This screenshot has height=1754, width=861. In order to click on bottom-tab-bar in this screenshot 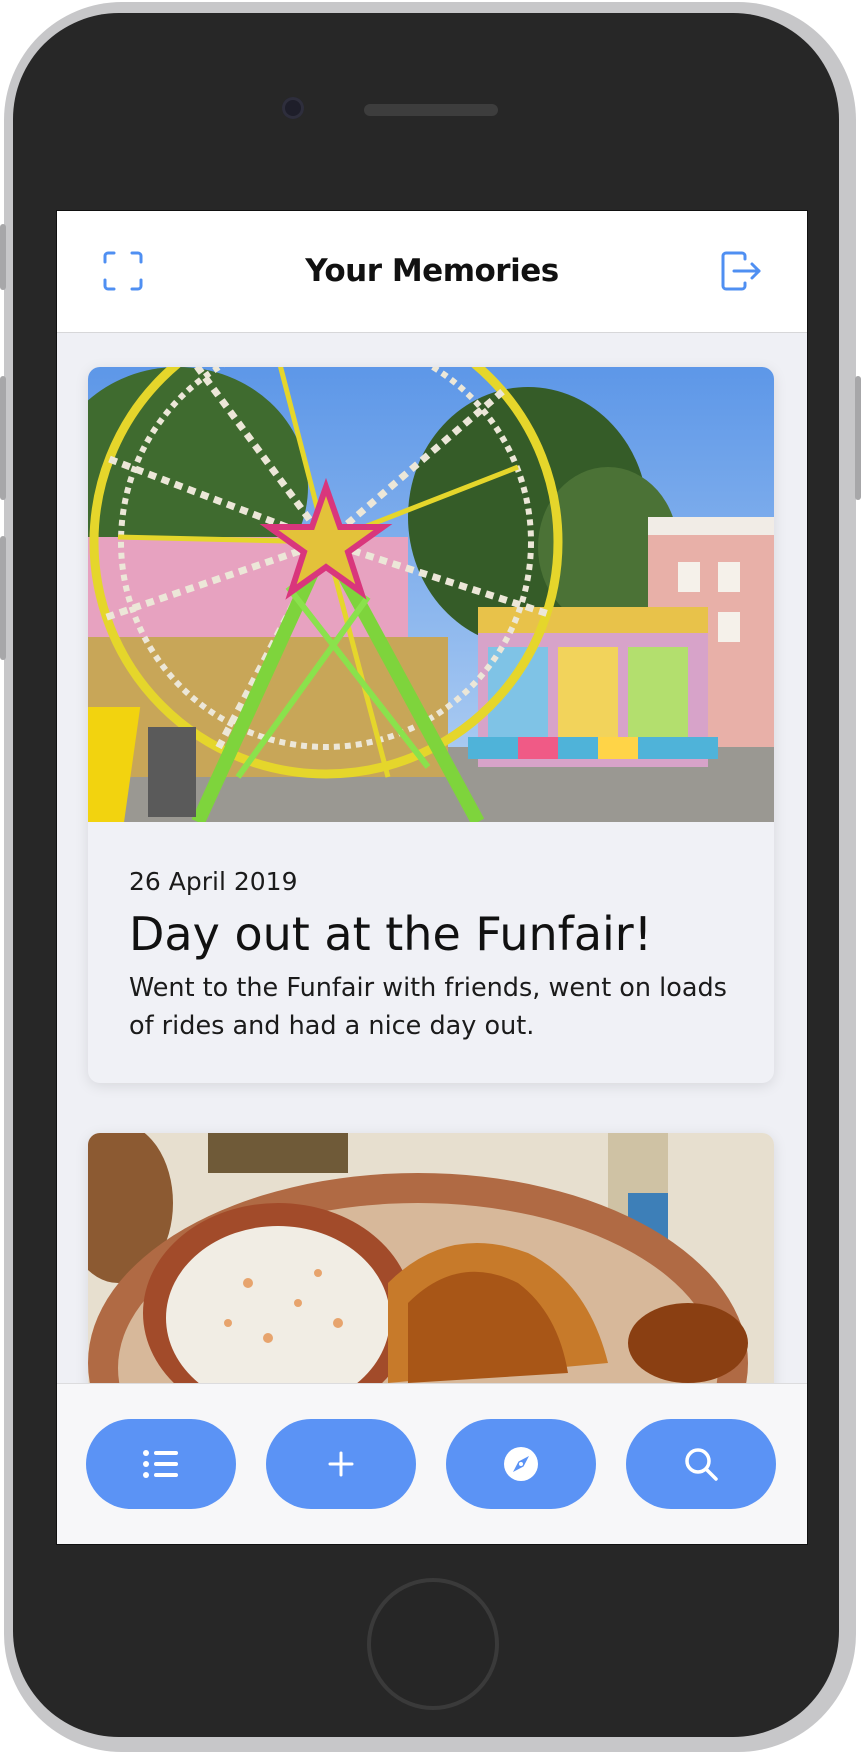, I will do `click(432, 1463)`.